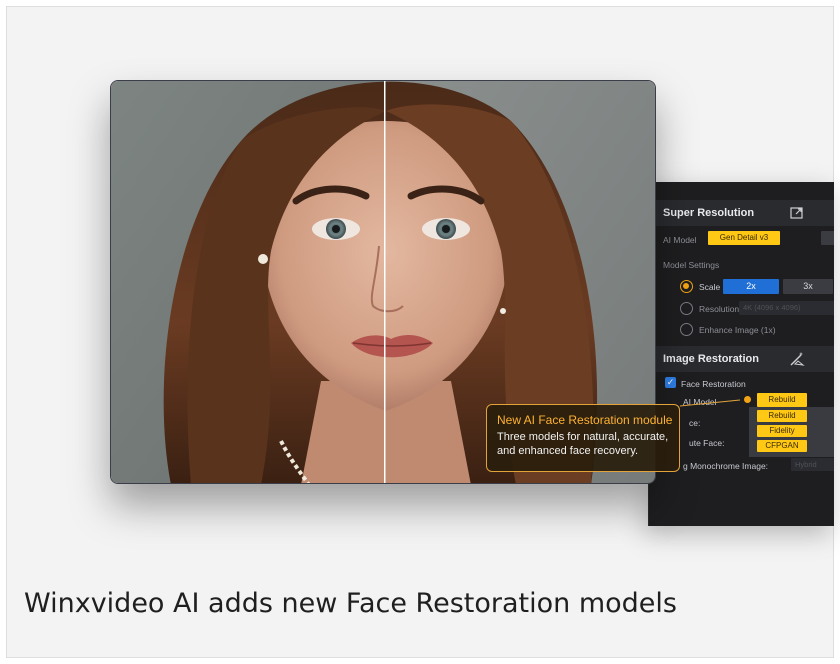  I want to click on sr-ai-model-select: Gen Detail v3, so click(744, 238).